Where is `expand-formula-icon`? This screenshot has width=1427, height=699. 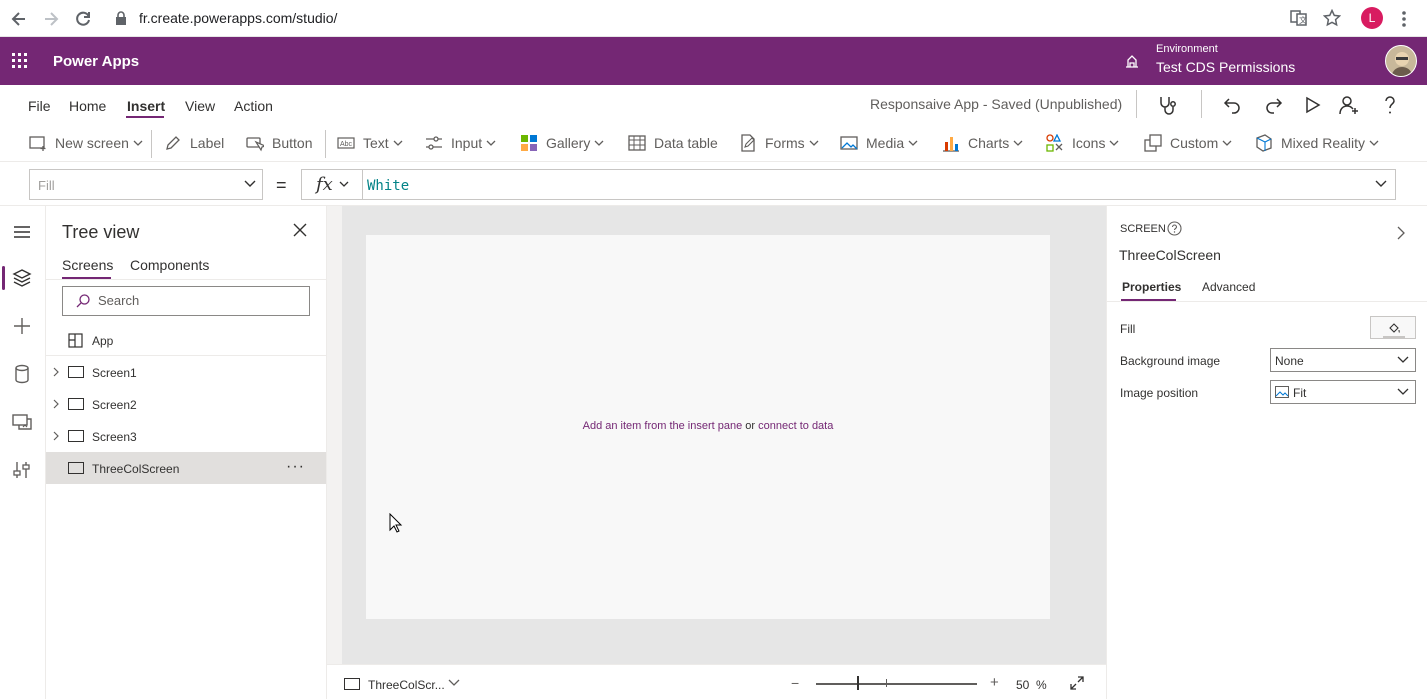
expand-formula-icon is located at coordinates (1381, 184).